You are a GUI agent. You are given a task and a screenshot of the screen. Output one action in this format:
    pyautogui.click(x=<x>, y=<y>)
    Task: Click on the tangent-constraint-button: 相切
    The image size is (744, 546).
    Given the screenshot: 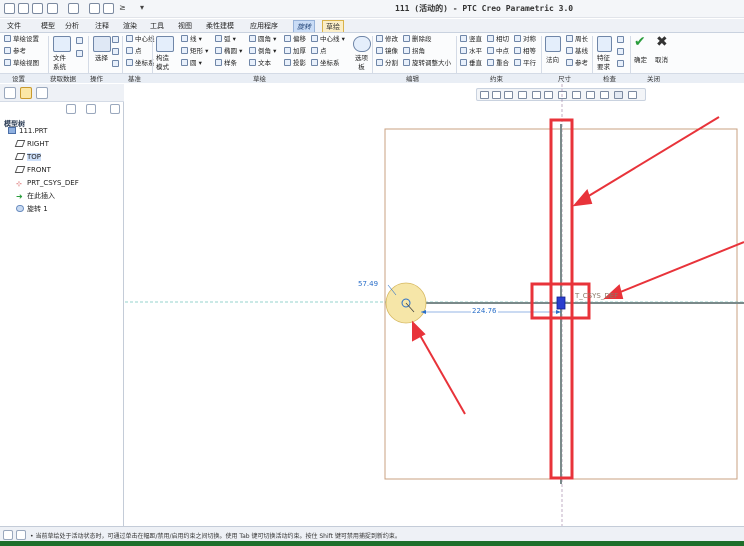 What is the action you would take?
    pyautogui.click(x=498, y=39)
    